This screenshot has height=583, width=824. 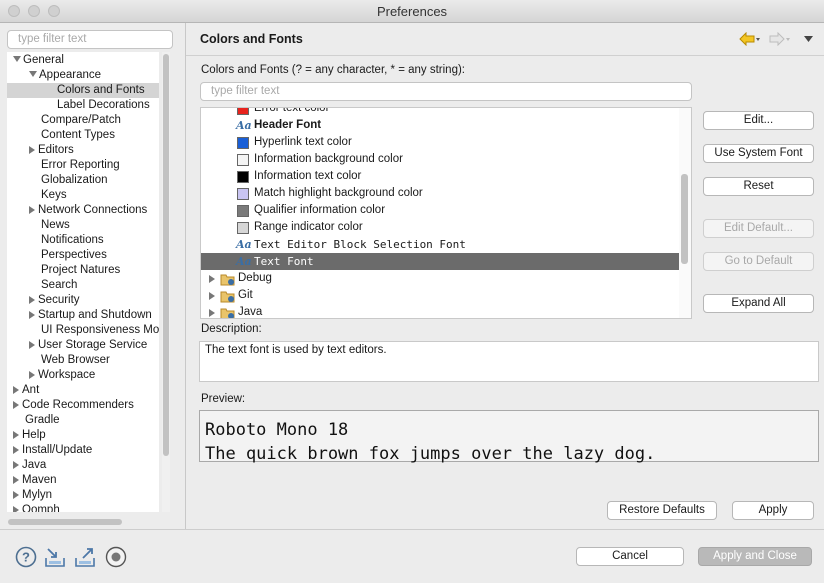 I want to click on import-preferences-icon, so click(x=55, y=557).